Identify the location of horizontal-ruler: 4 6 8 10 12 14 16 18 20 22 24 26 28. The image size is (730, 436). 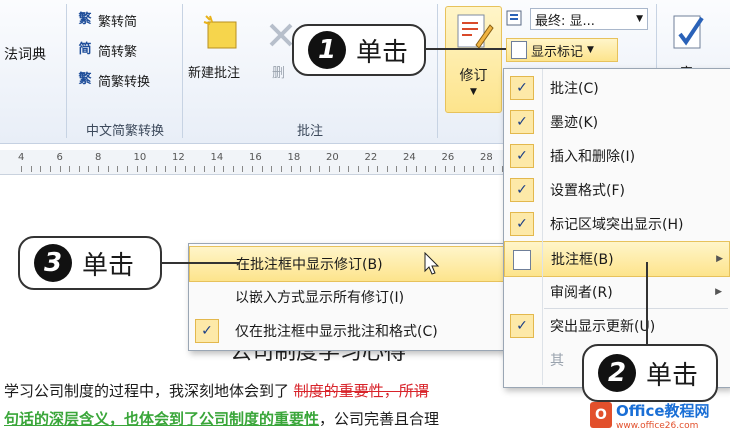
(257, 162).